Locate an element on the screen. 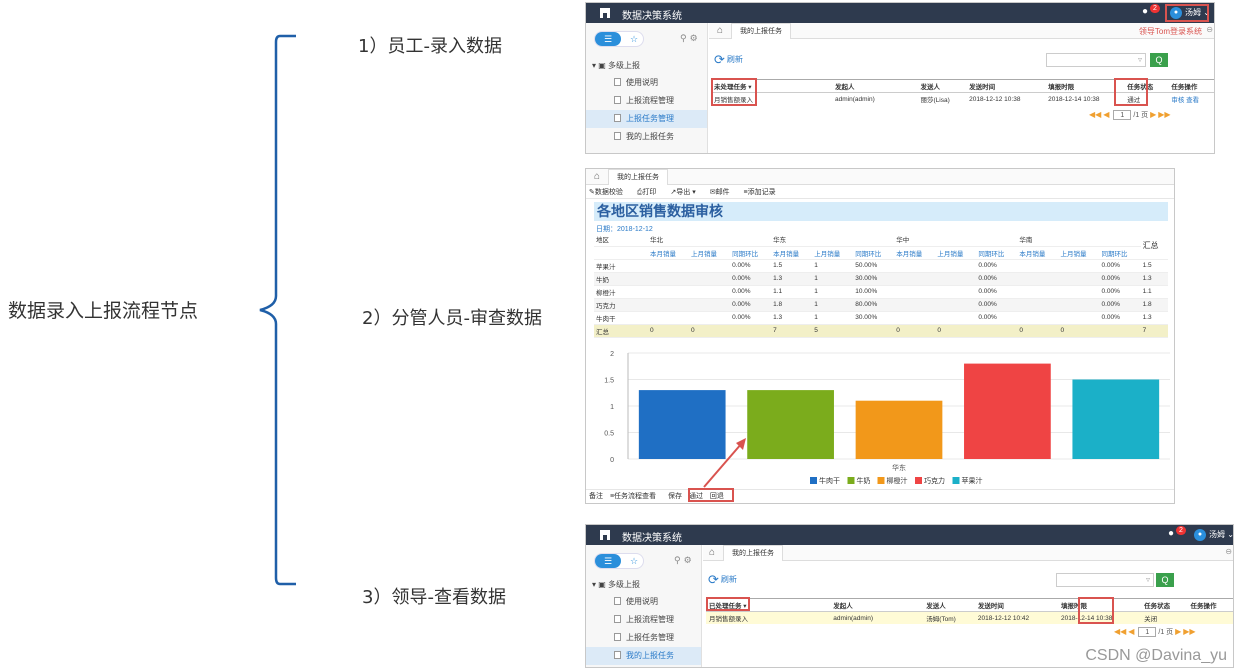  sidebar: ☰ ☆ ⚲⚙ ▾ ▣ 多级上报 使用说明 上报流程管理 上报任务管理 我的上报任务 is located at coordinates (644, 606).